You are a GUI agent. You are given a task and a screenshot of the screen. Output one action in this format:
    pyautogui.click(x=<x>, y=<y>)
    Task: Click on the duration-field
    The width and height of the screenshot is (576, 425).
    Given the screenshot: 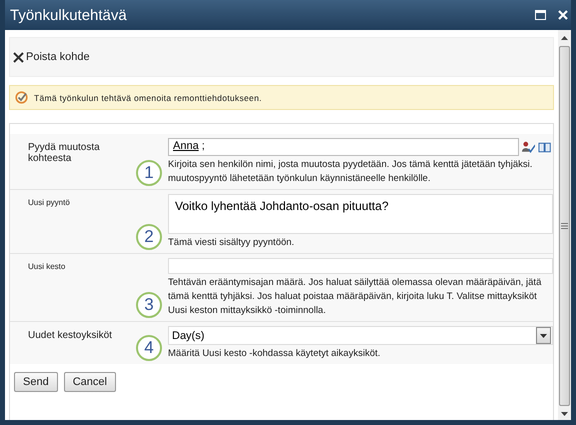 What is the action you would take?
    pyautogui.click(x=360, y=266)
    